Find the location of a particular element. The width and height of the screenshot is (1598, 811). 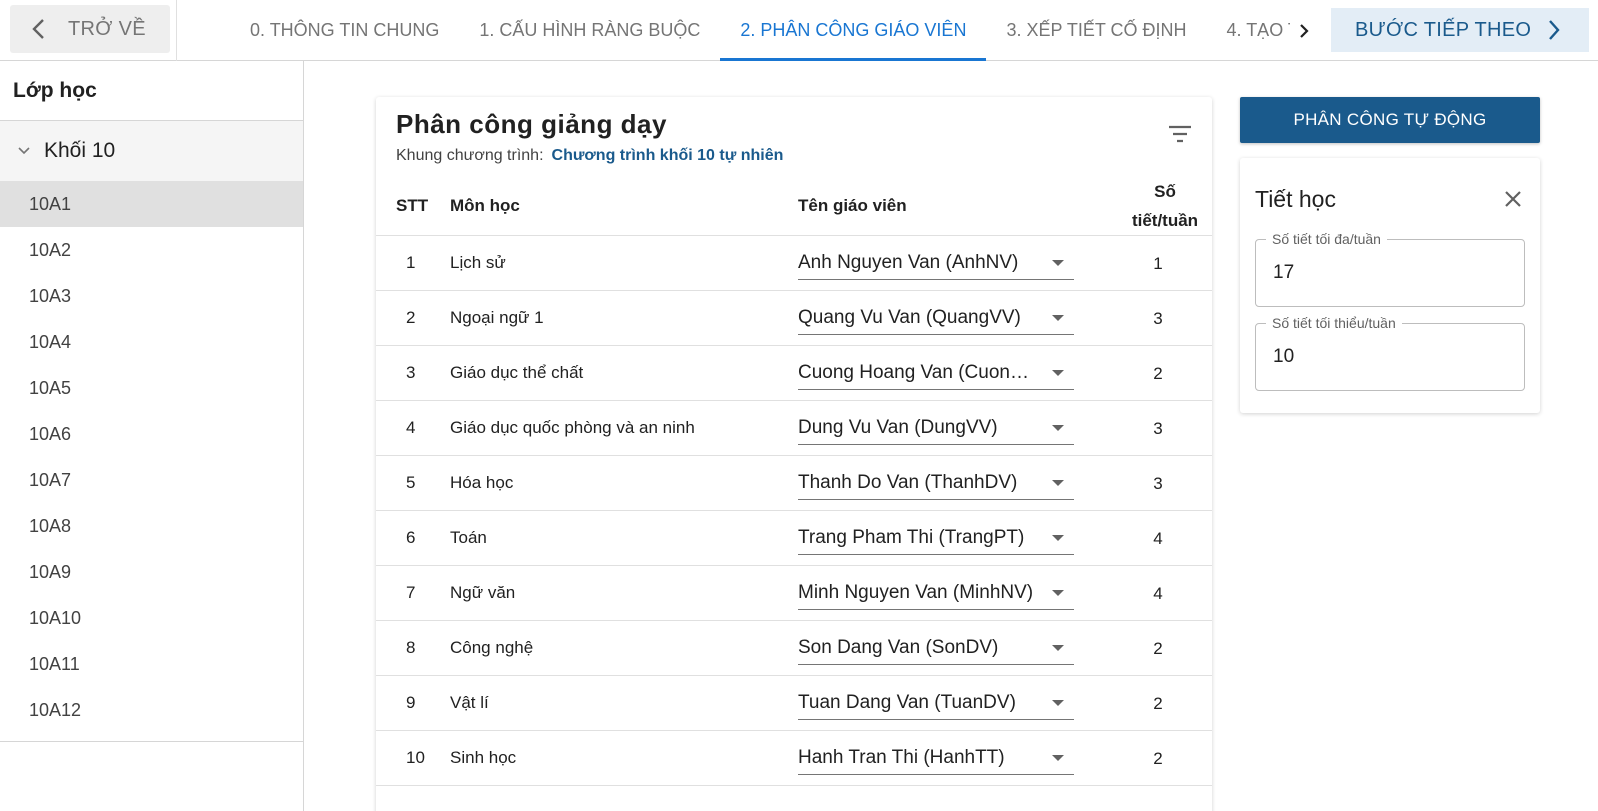

row-stt: 9 is located at coordinates (413, 703).